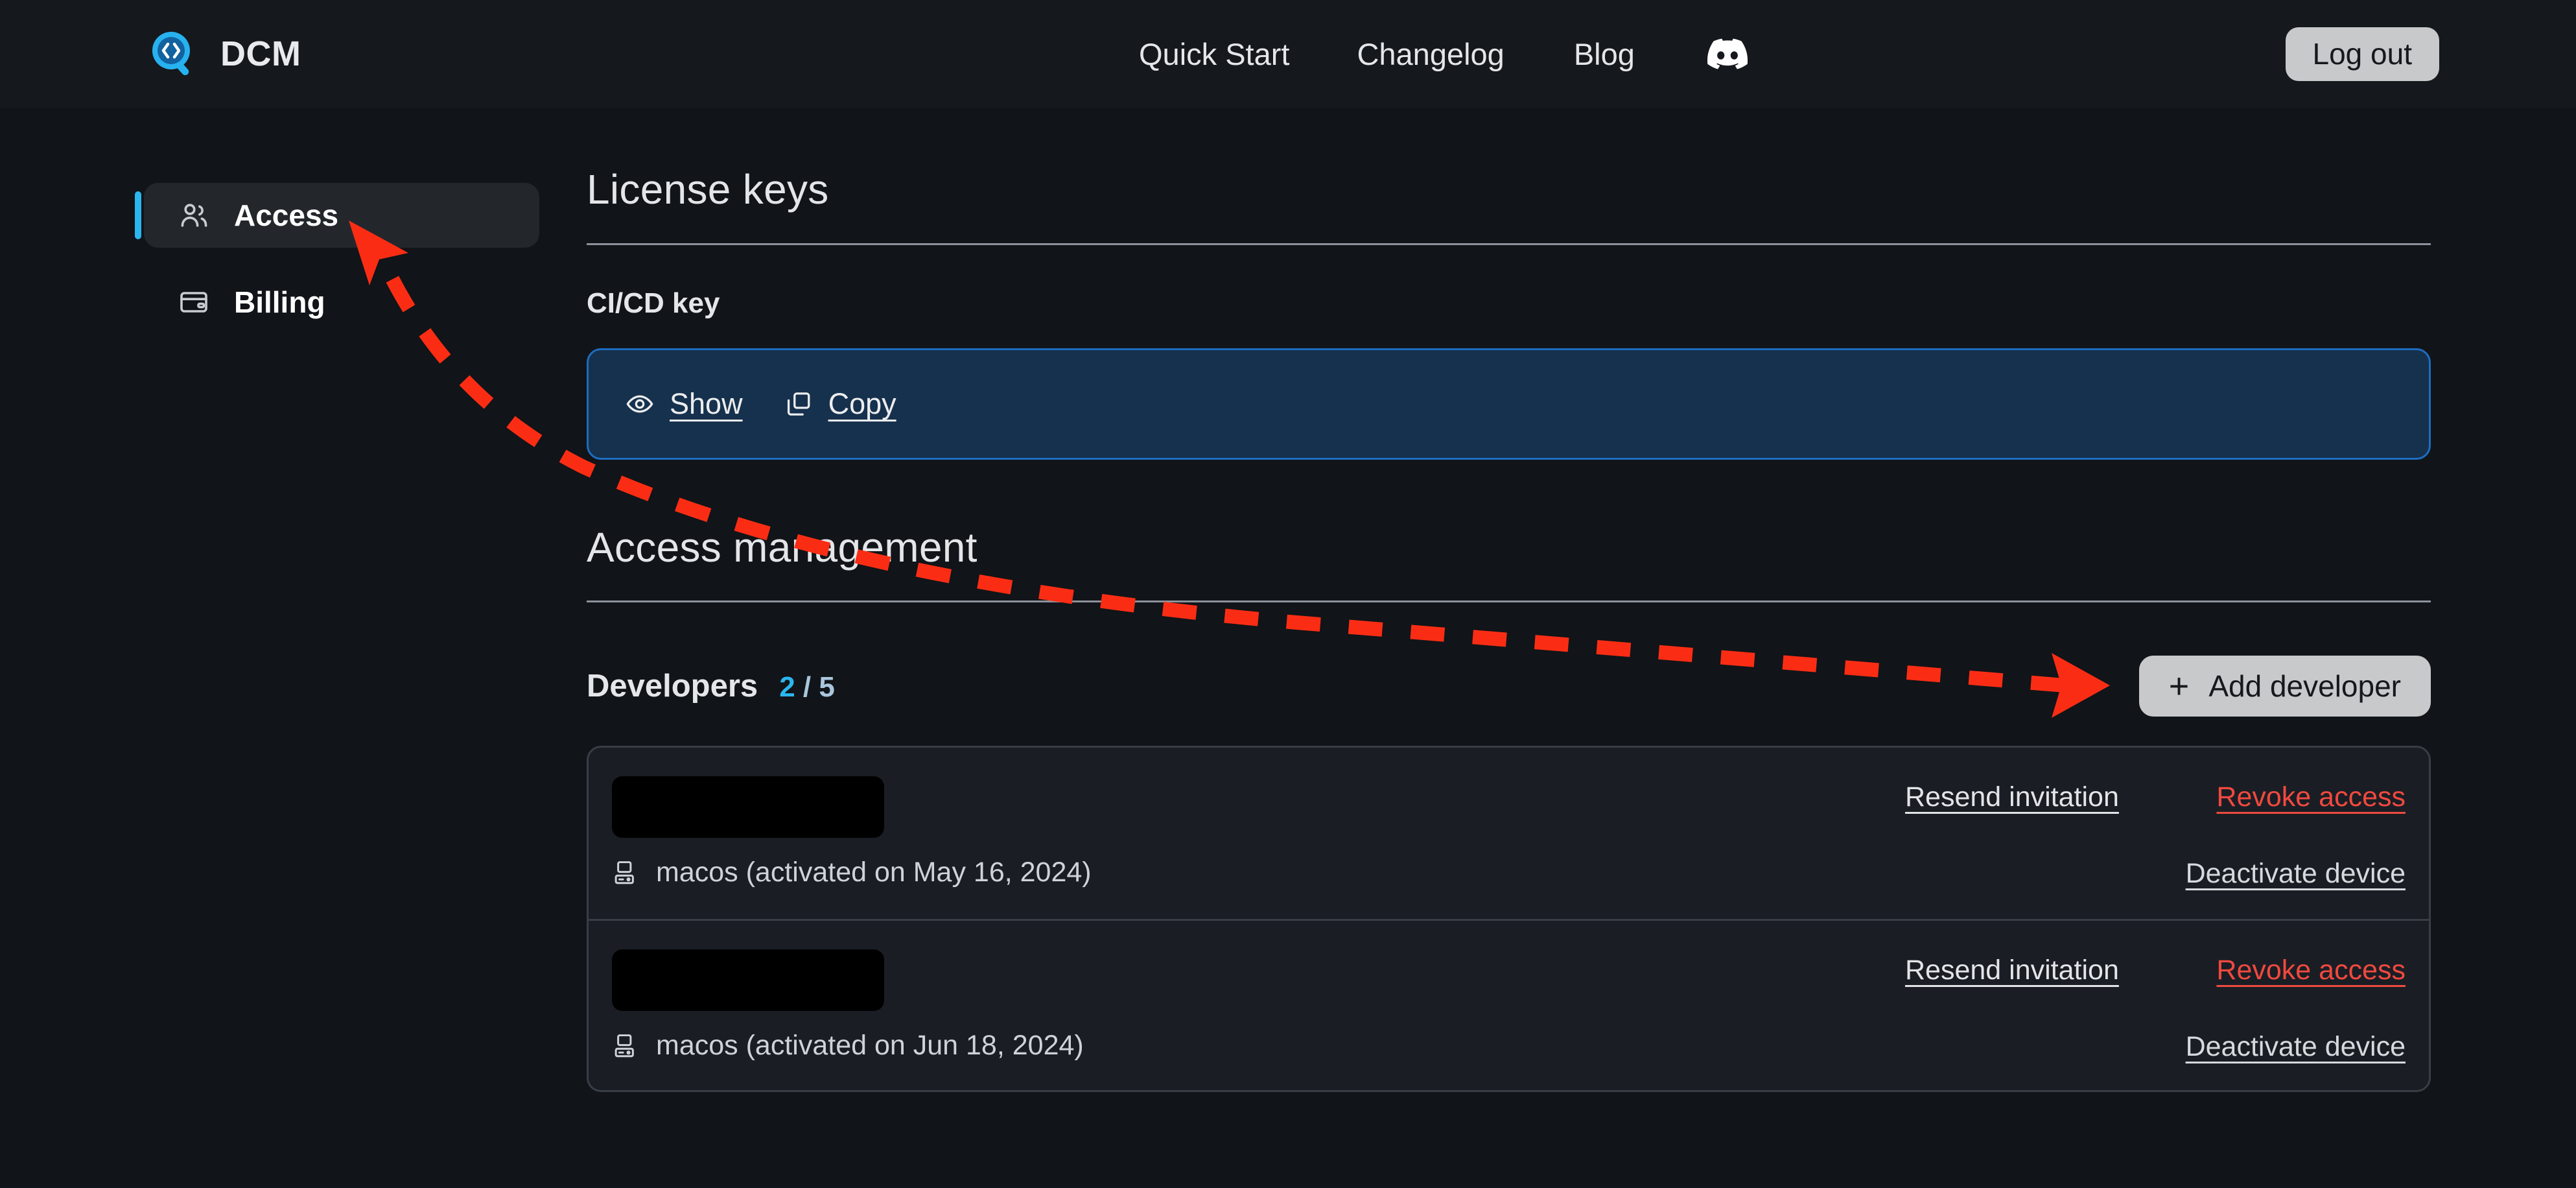 Image resolution: width=2576 pixels, height=1188 pixels. I want to click on primary-nav: Quick Start Changelog Blog, so click(1443, 54).